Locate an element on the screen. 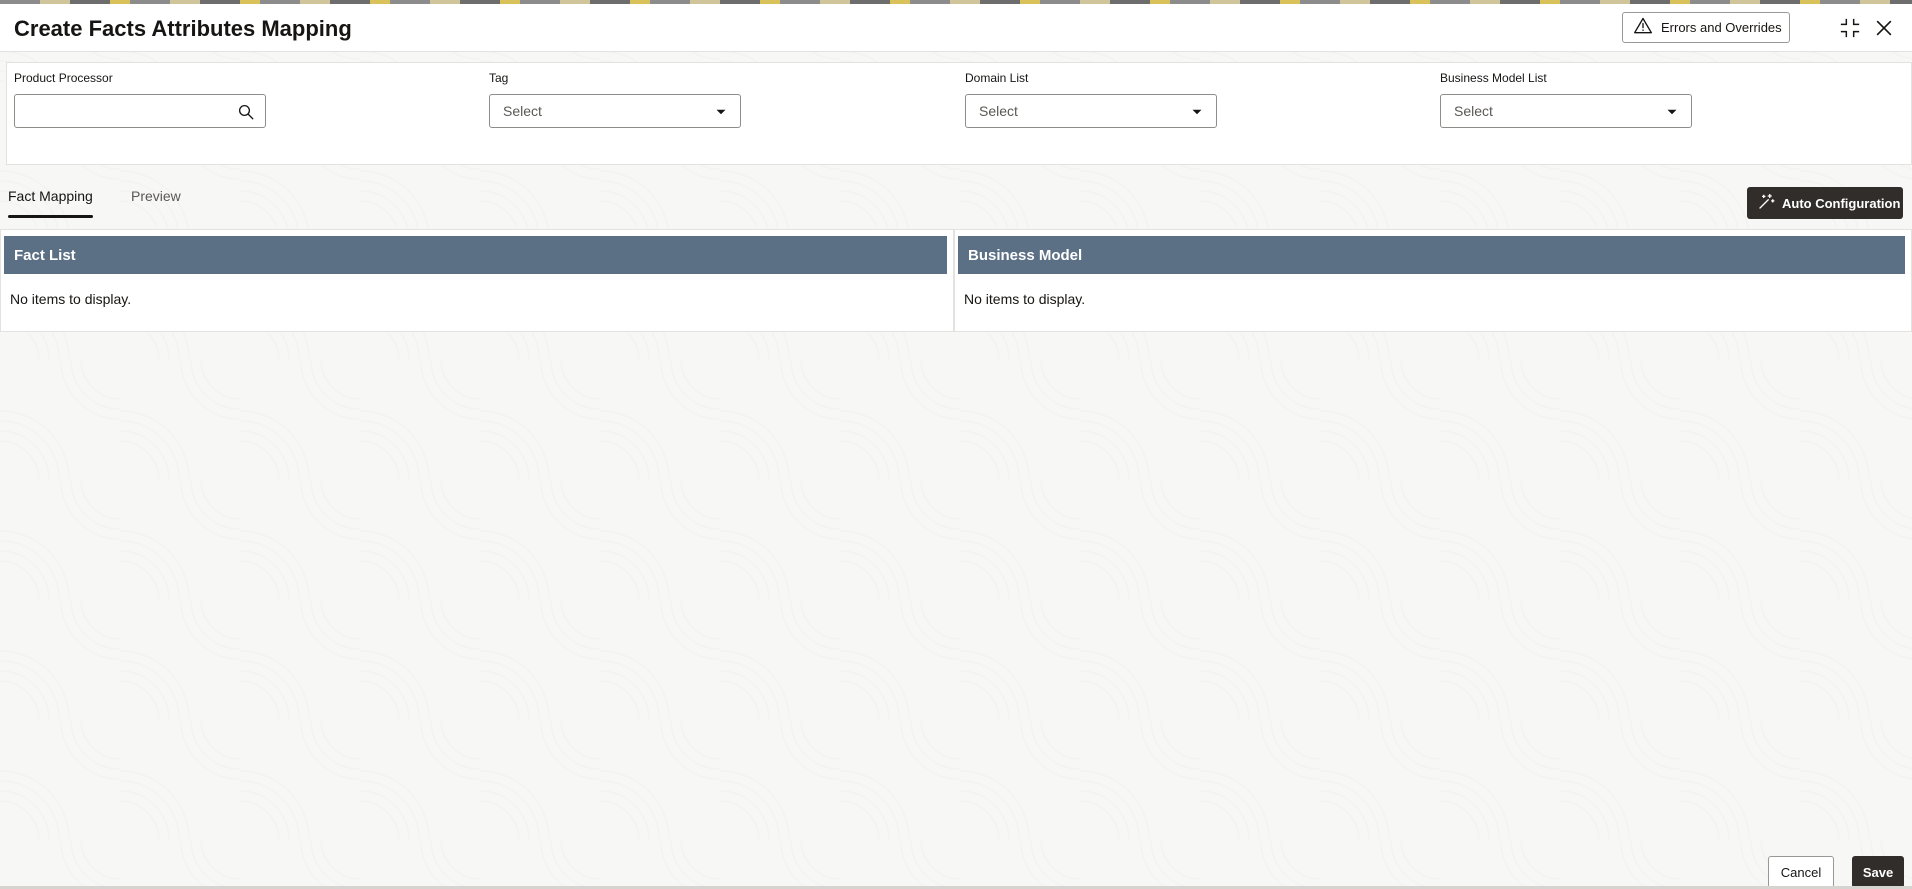 The width and height of the screenshot is (1912, 889). business-model-list-field: Business Model List Select is located at coordinates (1566, 99).